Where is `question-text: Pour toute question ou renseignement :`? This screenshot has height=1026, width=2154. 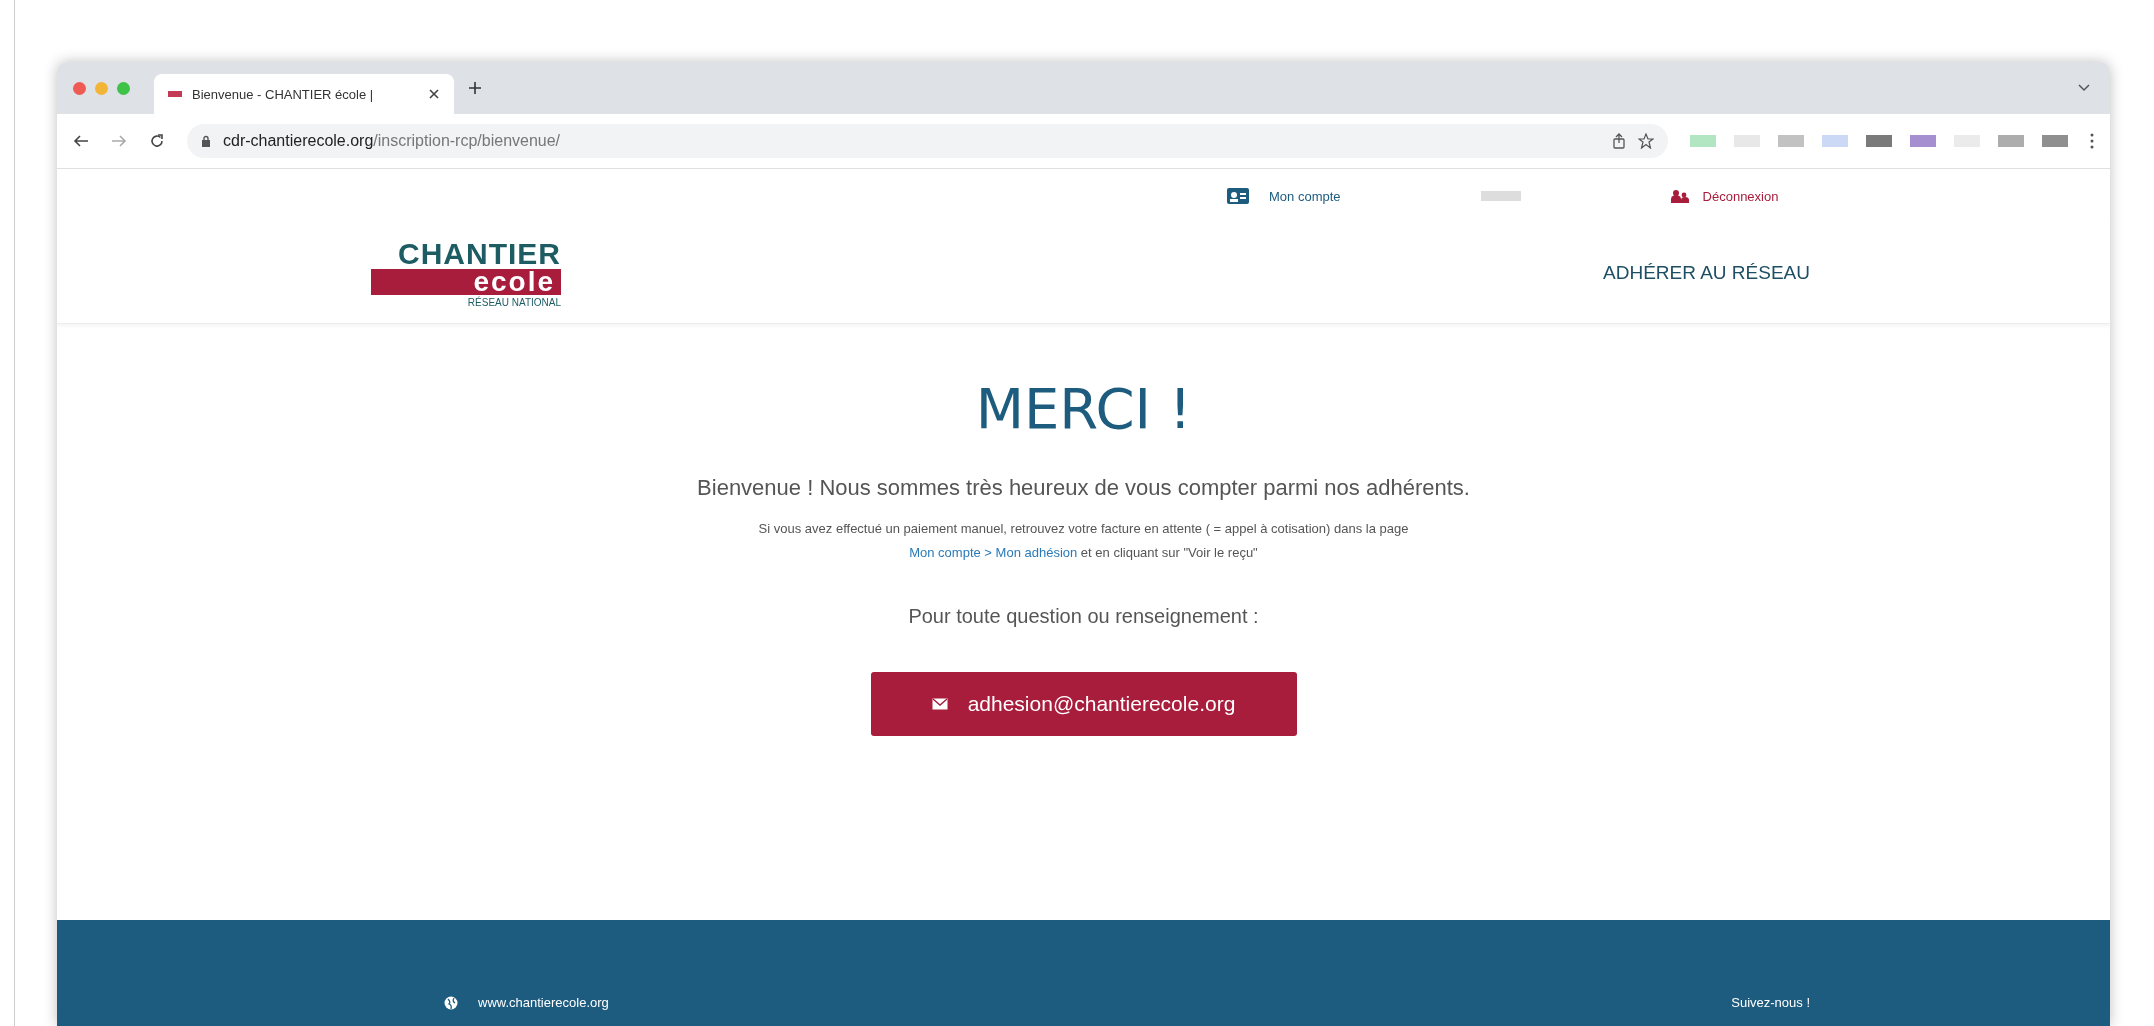
question-text: Pour toute question ou renseignement : is located at coordinates (1083, 616).